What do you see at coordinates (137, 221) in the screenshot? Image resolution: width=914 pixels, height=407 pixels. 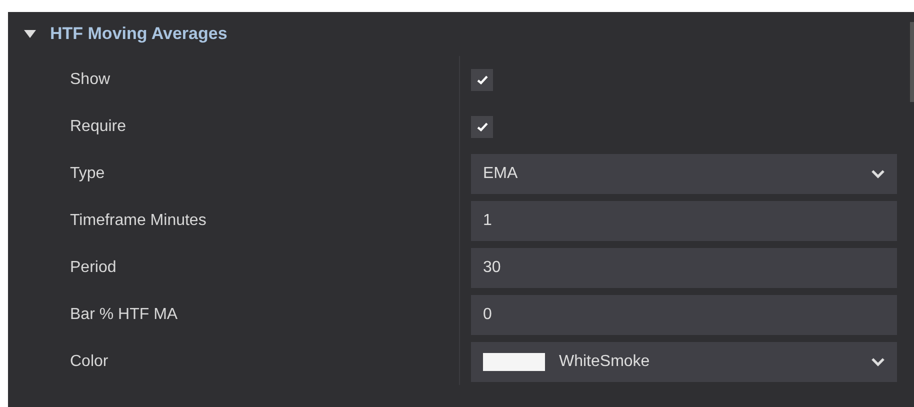 I see `setting-label: Timeframe Minutes` at bounding box center [137, 221].